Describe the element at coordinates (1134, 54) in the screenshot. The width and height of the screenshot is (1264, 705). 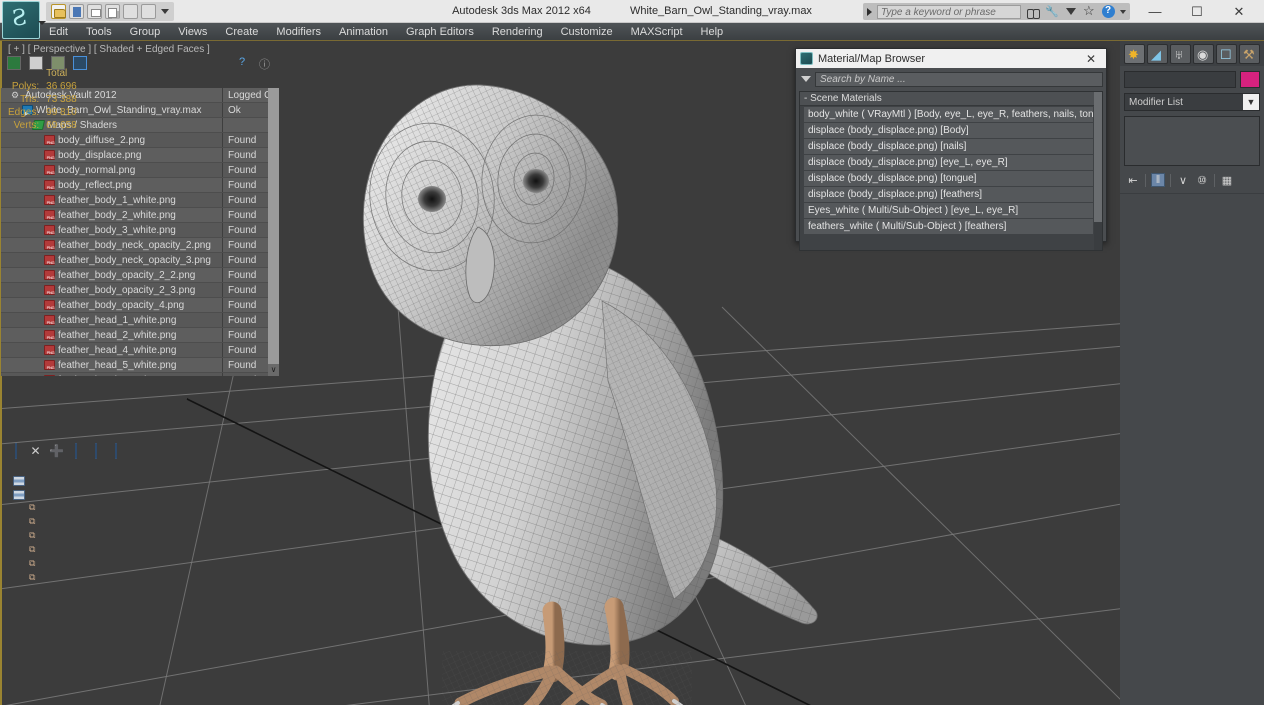
I see `create-tab-icon: ✸` at that location.